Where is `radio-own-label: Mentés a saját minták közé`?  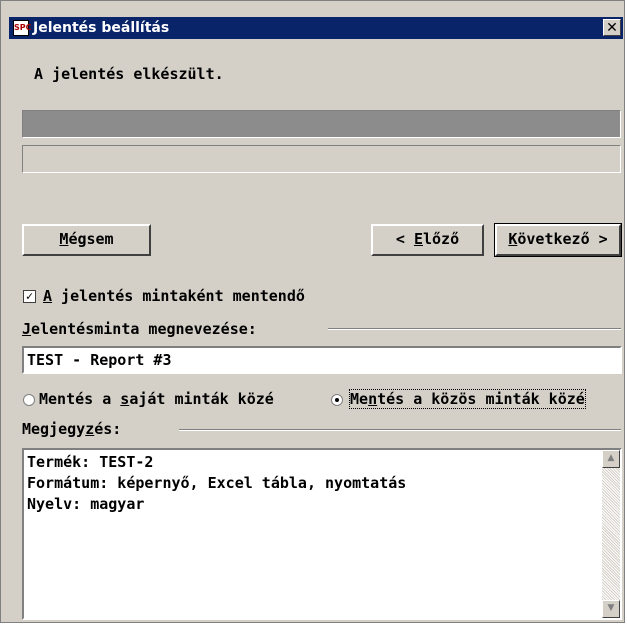 radio-own-label: Mentés a saját minták közé is located at coordinates (156, 399).